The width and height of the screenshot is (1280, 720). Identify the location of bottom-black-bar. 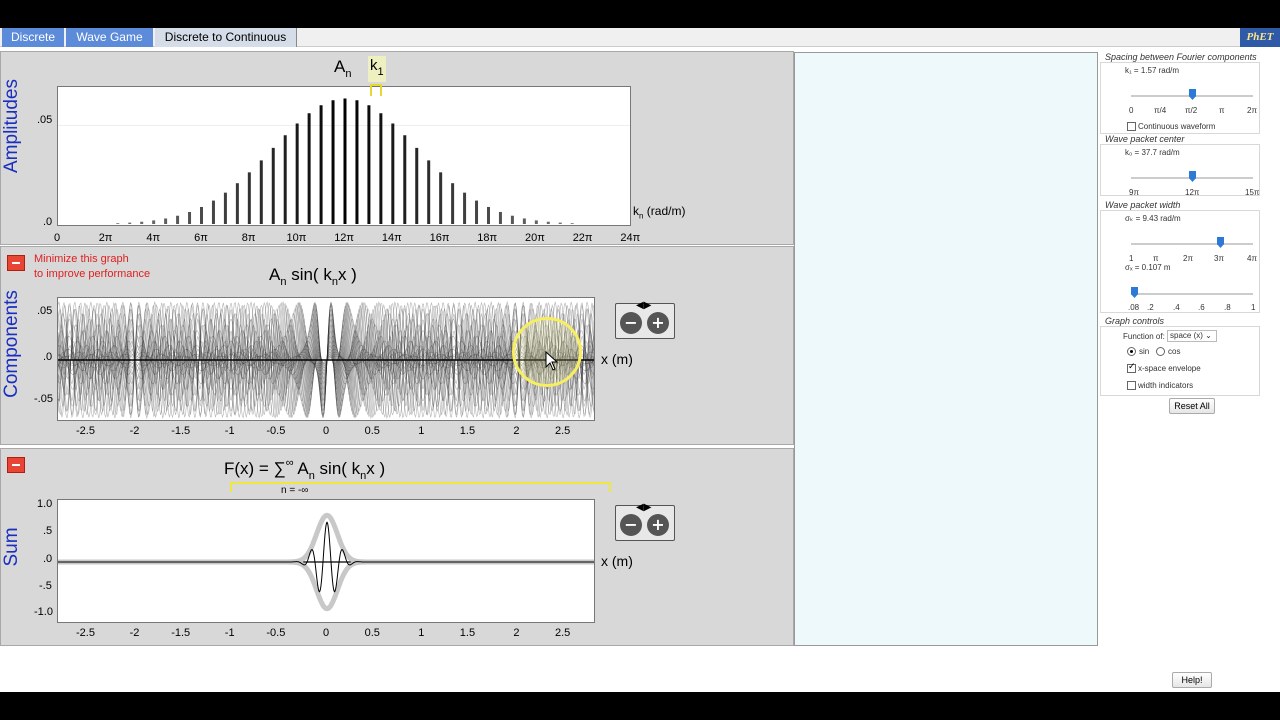
(640, 706).